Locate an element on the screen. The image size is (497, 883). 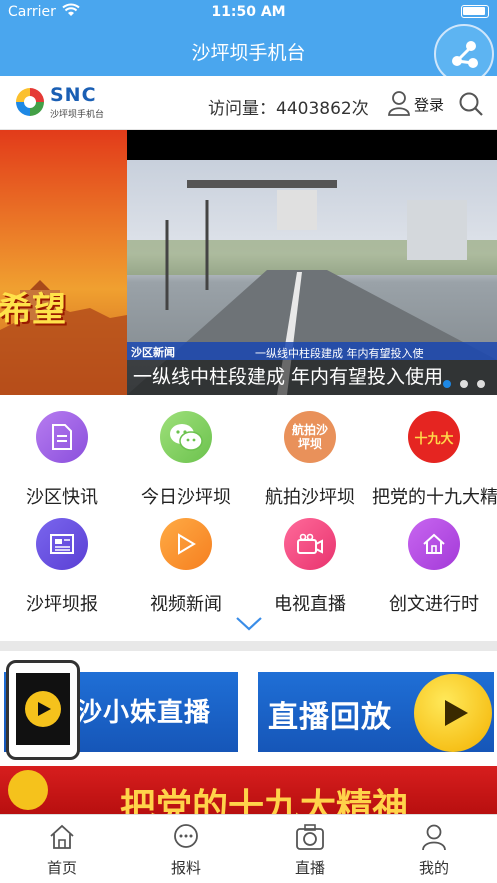
grid-label: 沙区快讯 is located at coordinates (62, 497).